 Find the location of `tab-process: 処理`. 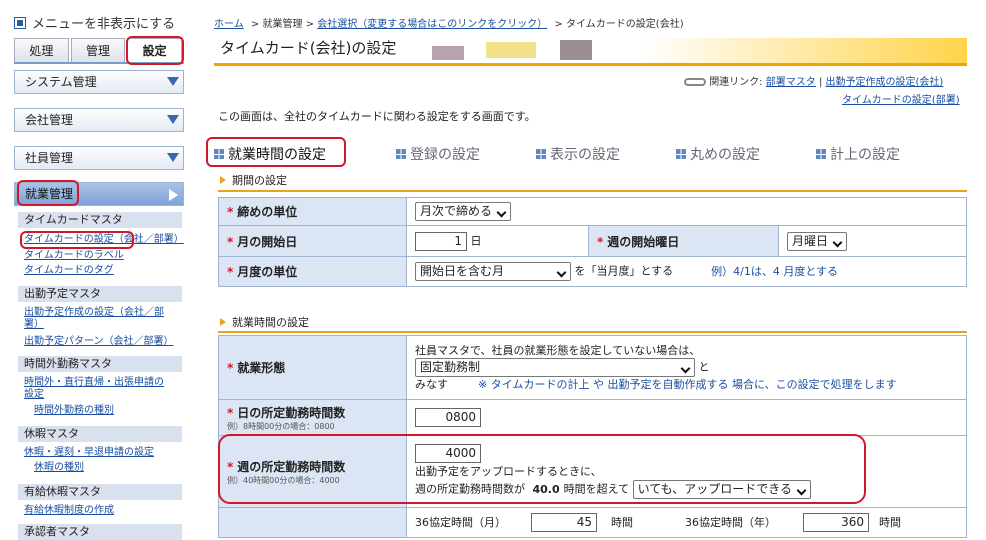

tab-process: 処理 is located at coordinates (41, 50).